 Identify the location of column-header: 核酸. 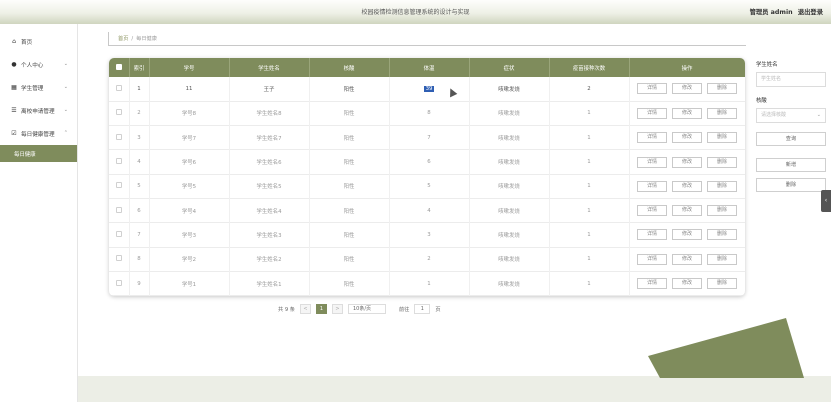
(349, 67).